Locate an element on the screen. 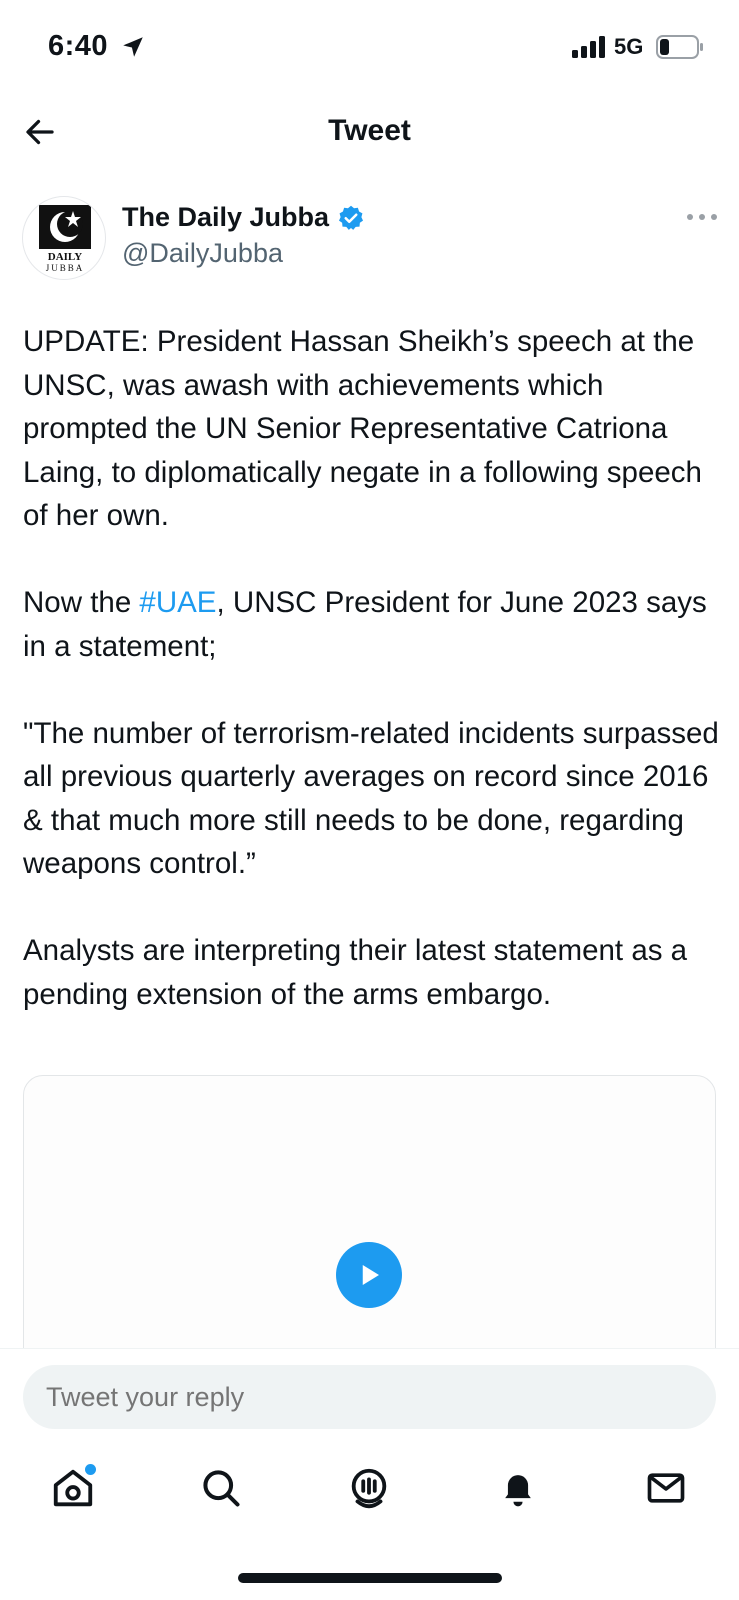 This screenshot has width=739, height=1600. nav-notifications is located at coordinates (518, 1488).